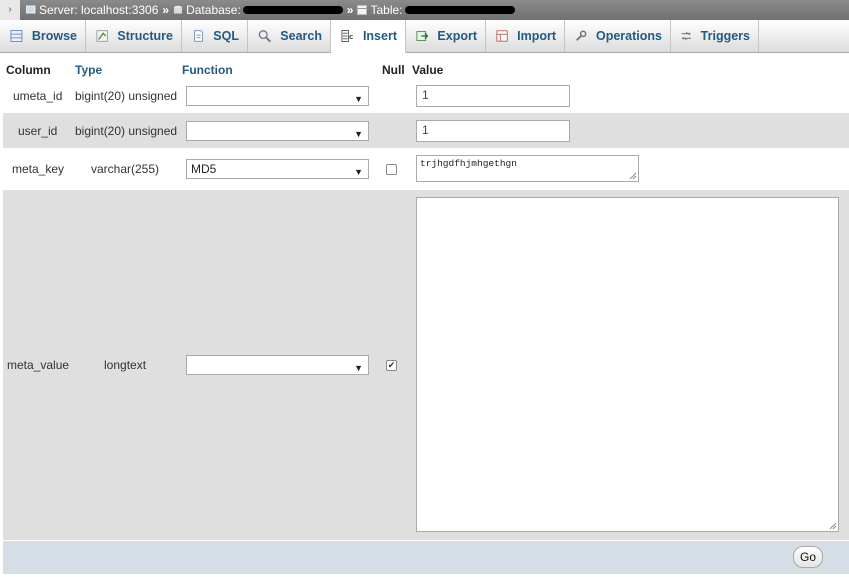 This screenshot has width=849, height=577. I want to click on column-name: user_id, so click(38, 131).